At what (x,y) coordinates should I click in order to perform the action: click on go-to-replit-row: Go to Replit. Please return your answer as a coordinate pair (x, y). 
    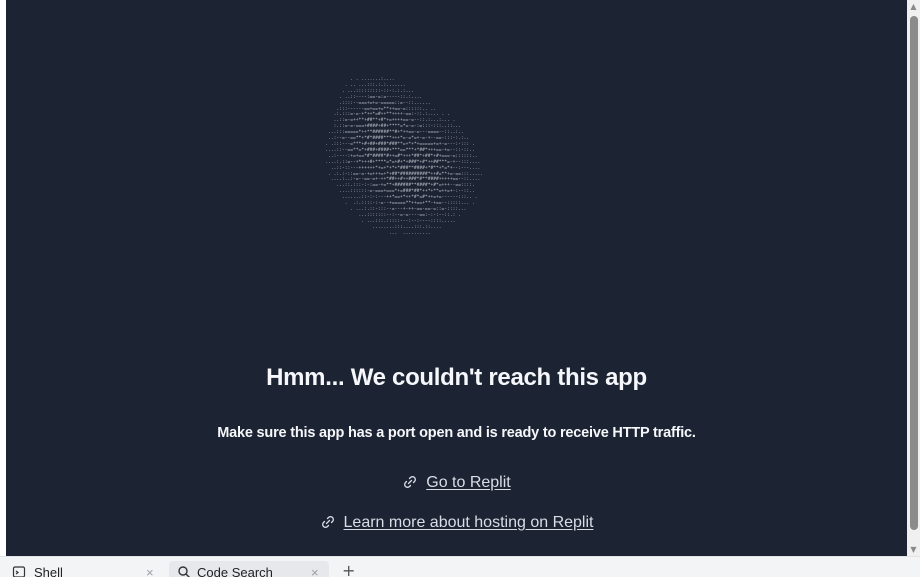
    Looking at the image, I should click on (456, 483).